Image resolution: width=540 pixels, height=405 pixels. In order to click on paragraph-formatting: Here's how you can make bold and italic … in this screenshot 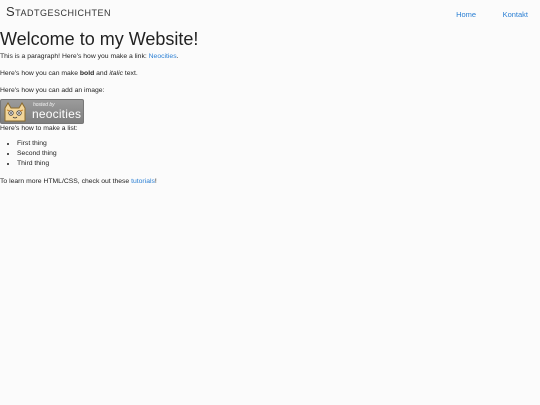, I will do `click(260, 73)`.